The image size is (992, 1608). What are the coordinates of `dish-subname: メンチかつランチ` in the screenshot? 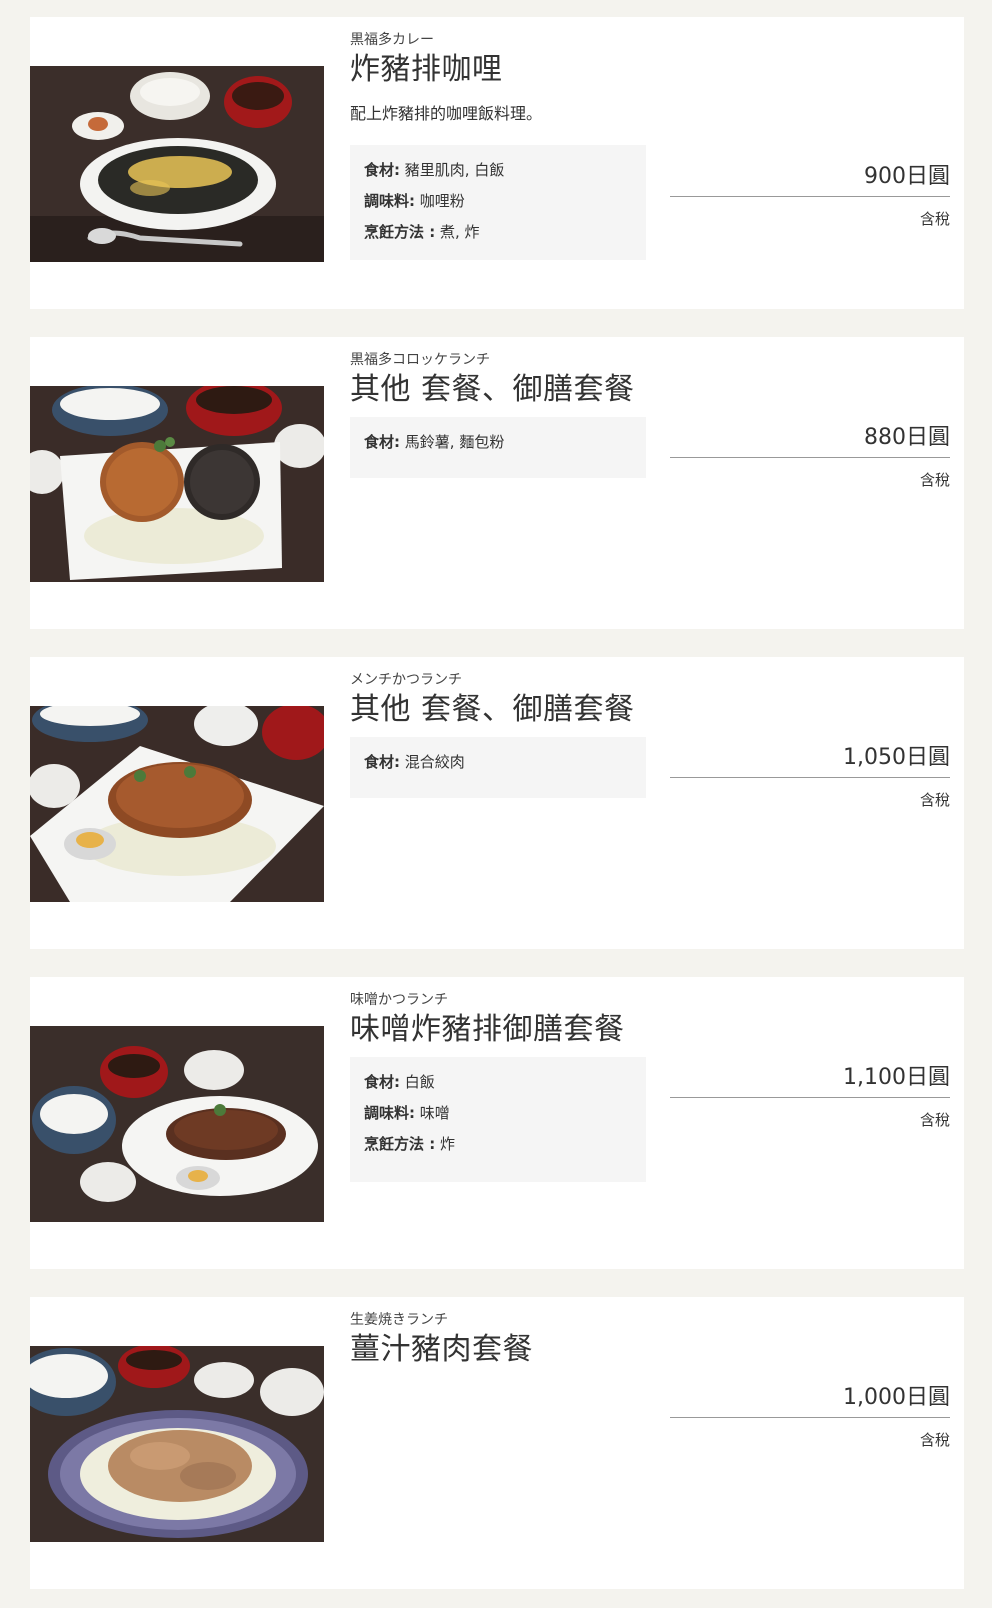 It's located at (406, 680).